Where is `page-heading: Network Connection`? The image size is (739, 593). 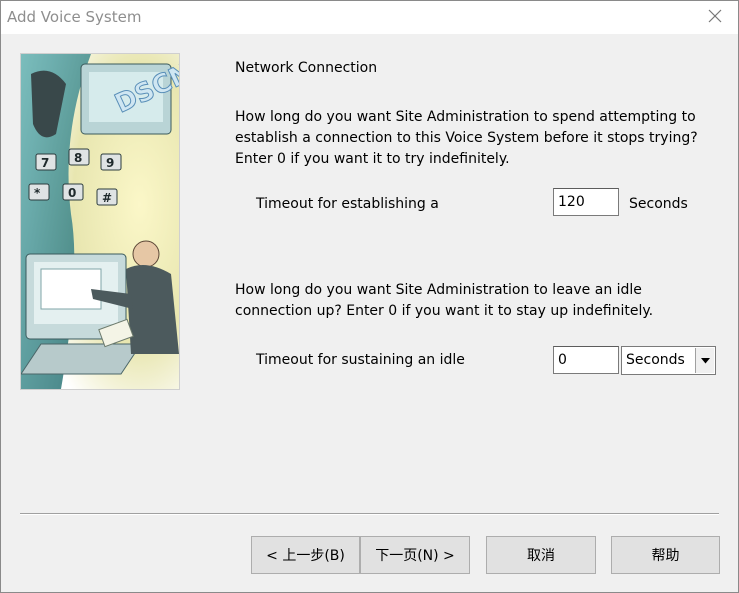 page-heading: Network Connection is located at coordinates (306, 68).